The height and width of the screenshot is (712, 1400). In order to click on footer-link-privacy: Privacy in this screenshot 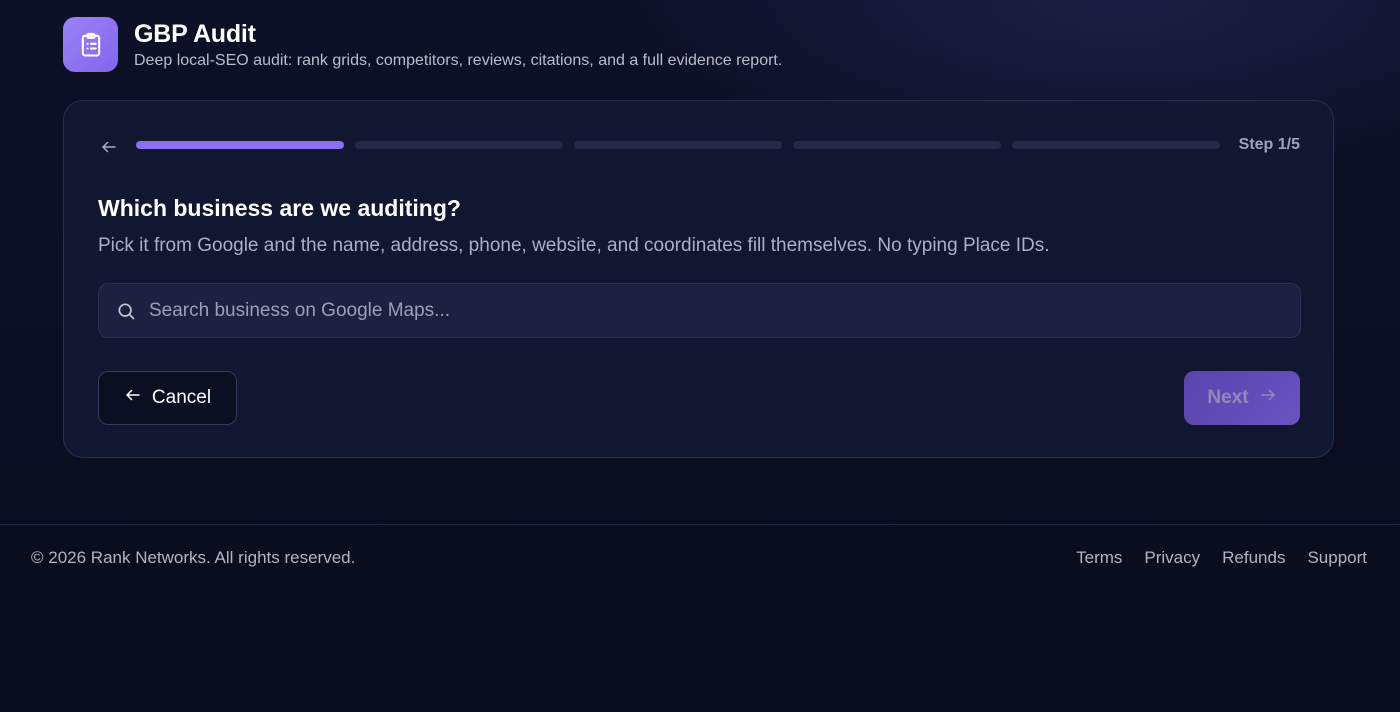, I will do `click(1172, 558)`.